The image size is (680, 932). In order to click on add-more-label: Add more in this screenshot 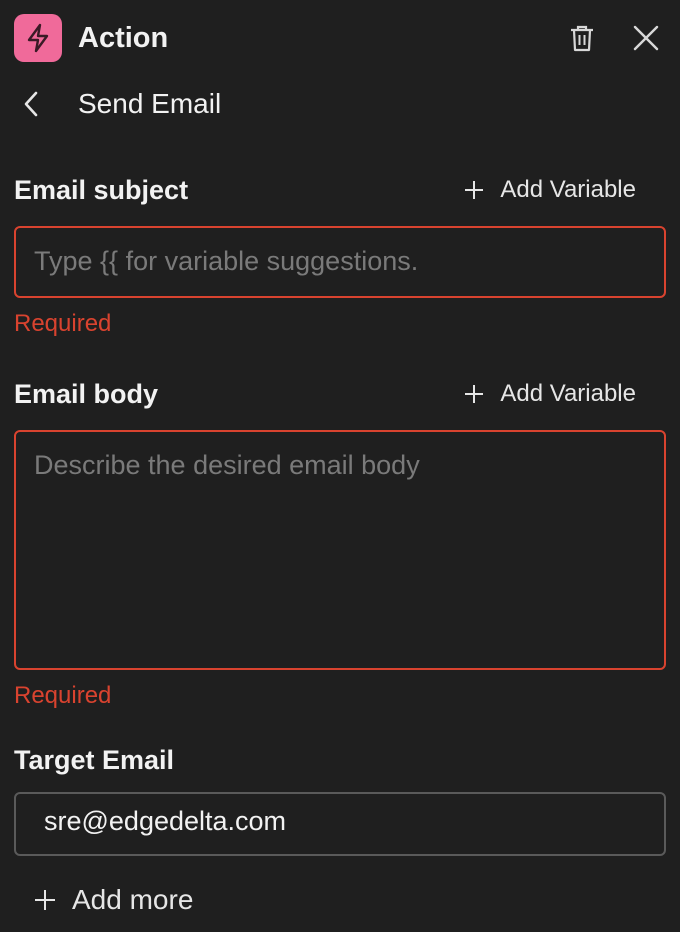, I will do `click(133, 899)`.